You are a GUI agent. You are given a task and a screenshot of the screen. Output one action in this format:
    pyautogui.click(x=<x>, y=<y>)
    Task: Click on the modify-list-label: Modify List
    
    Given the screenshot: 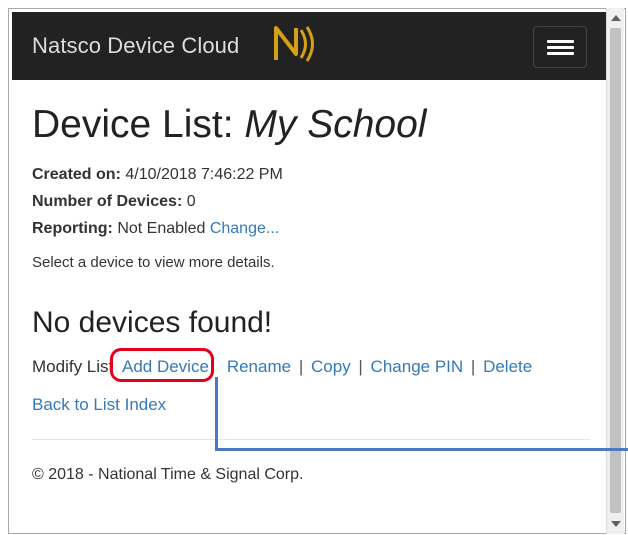 What is the action you would take?
    pyautogui.click(x=73, y=366)
    